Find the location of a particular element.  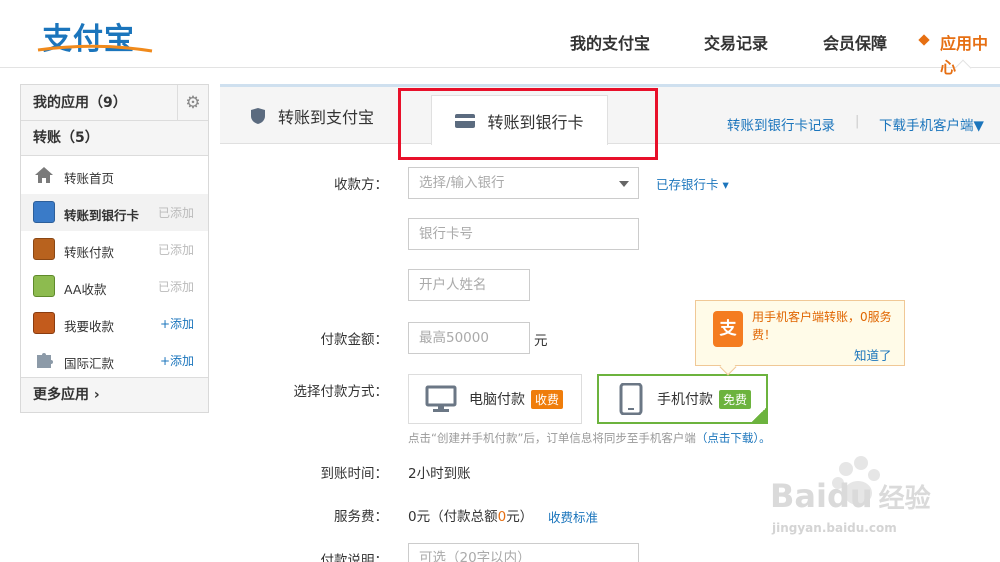

transfer-pay-icon is located at coordinates (44, 249).